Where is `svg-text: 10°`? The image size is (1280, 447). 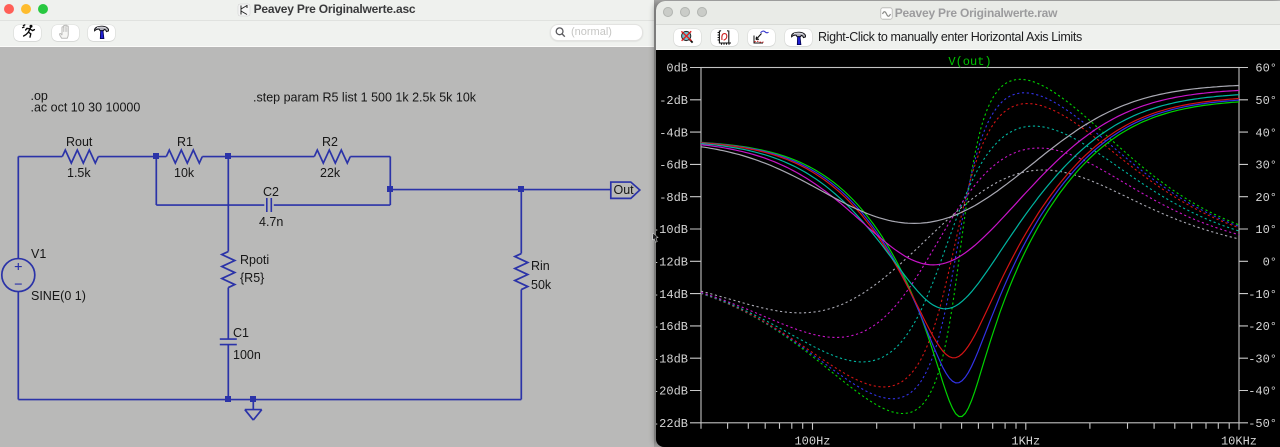 svg-text: 10° is located at coordinates (1266, 230).